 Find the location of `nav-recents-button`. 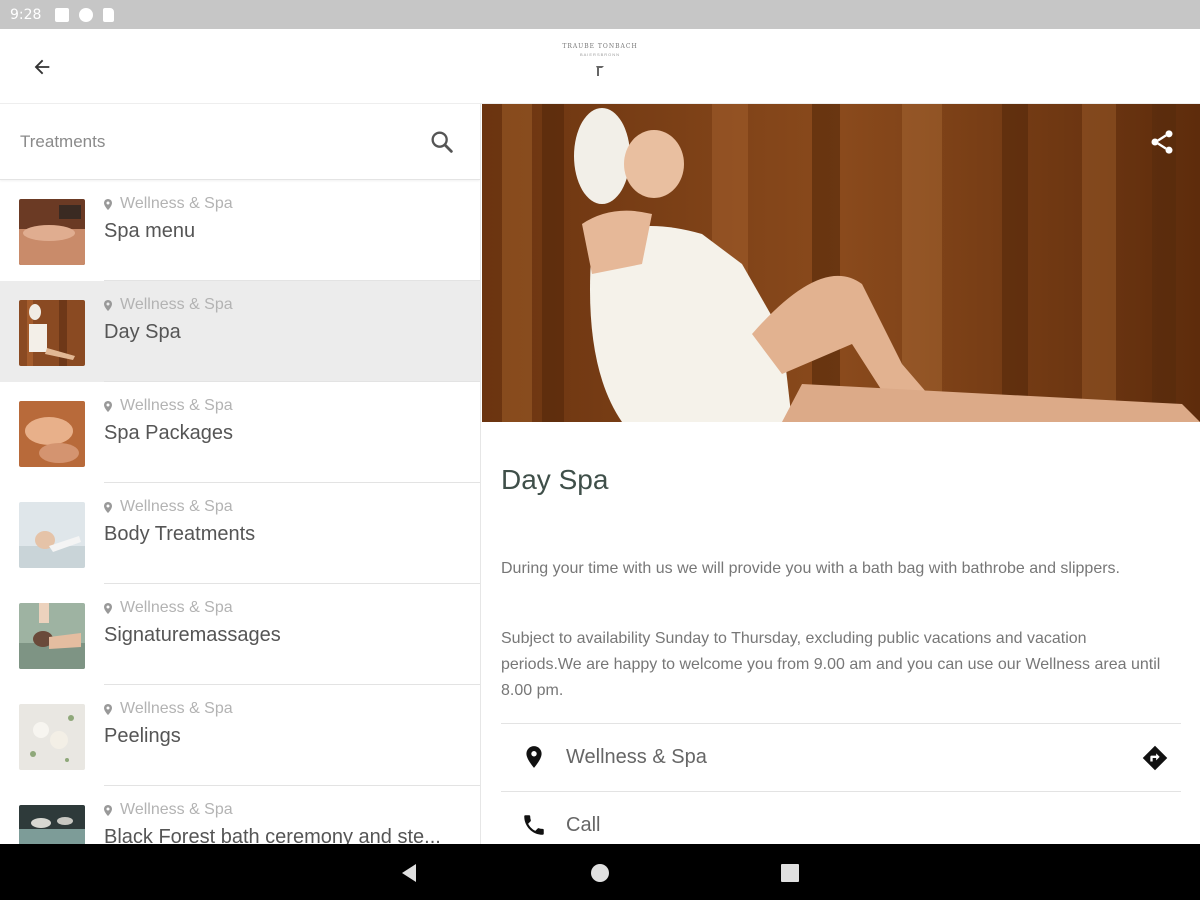

nav-recents-button is located at coordinates (790, 873).